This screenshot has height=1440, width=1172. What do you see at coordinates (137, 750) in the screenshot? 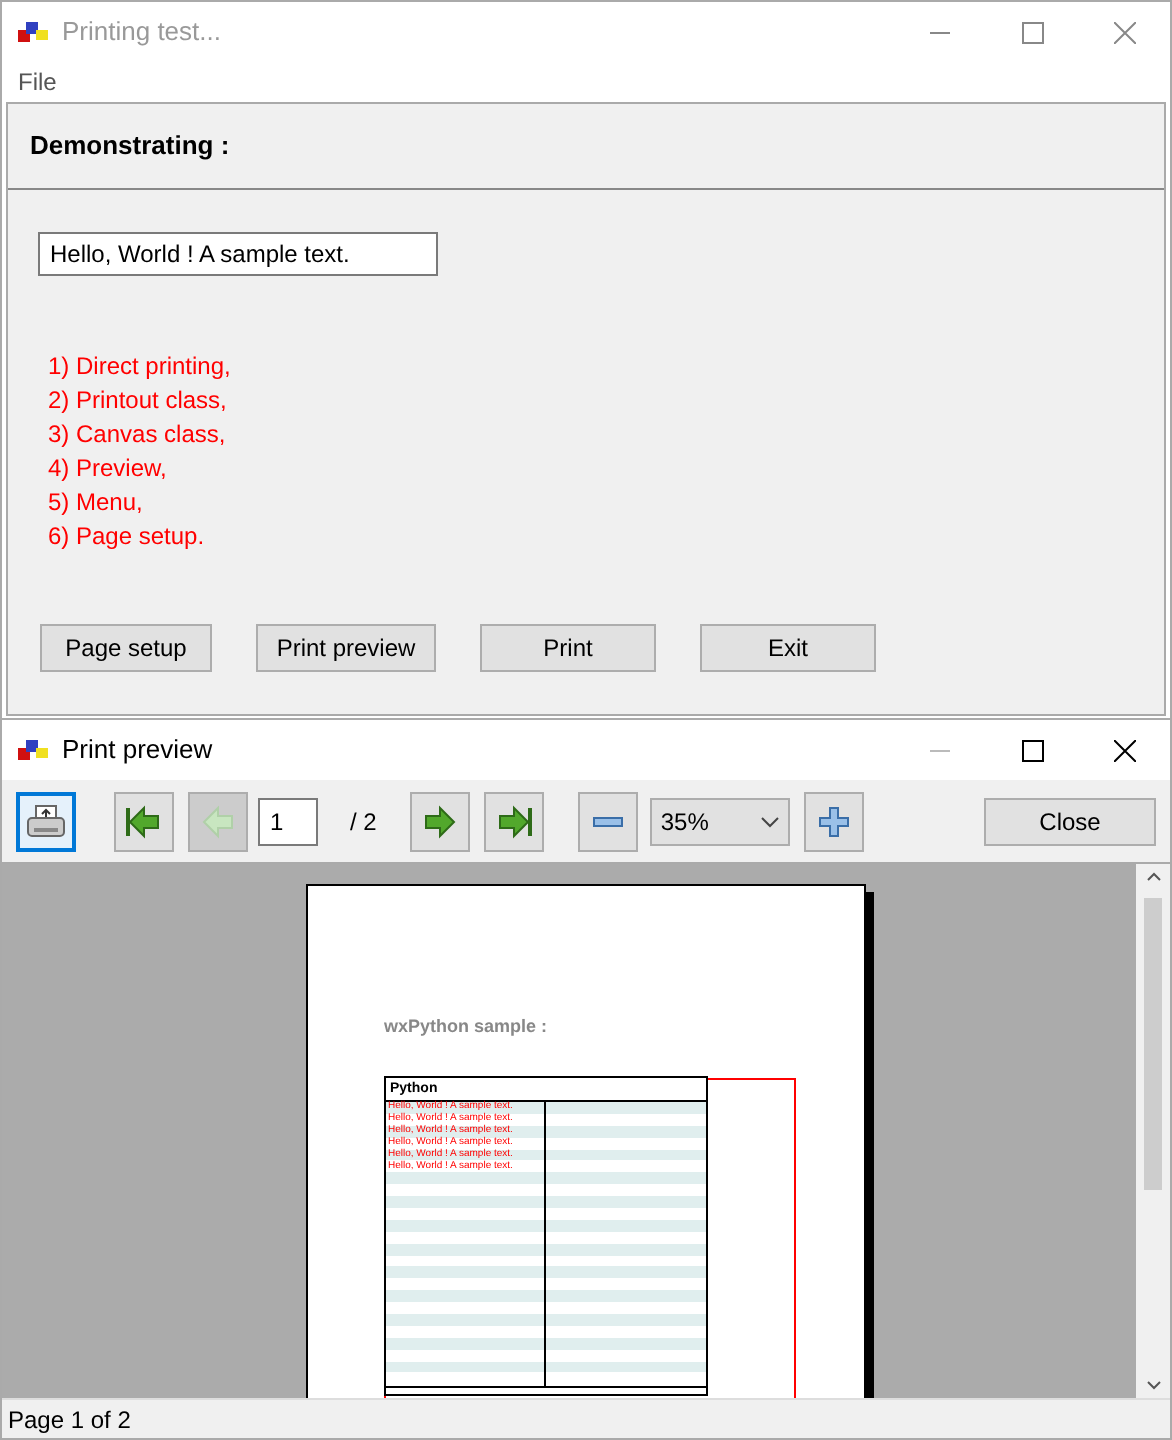
I see `window-title: Print preview` at bounding box center [137, 750].